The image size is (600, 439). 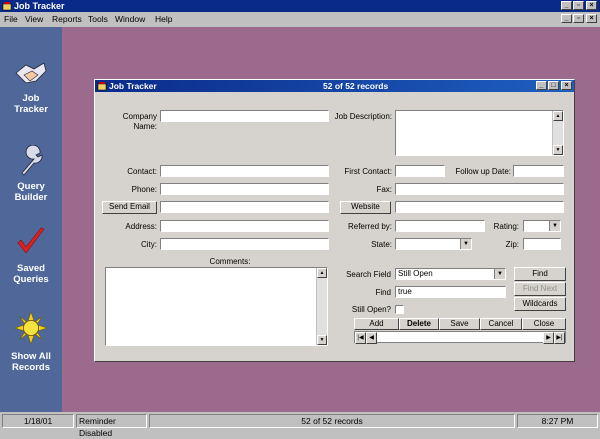 What do you see at coordinates (371, 338) in the screenshot?
I see `previous-record-icon: ◀` at bounding box center [371, 338].